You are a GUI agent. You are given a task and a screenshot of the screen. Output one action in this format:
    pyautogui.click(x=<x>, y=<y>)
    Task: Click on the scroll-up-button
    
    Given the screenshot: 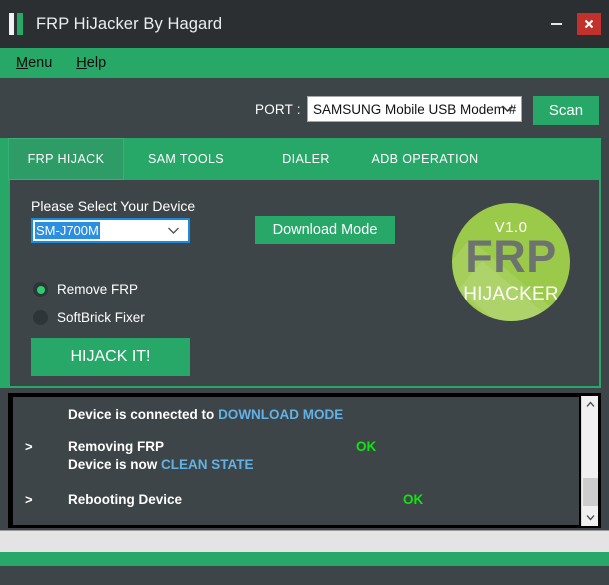 What is the action you would take?
    pyautogui.click(x=590, y=404)
    